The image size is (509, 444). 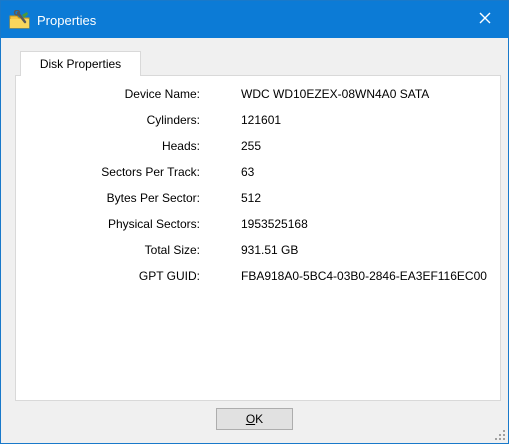 I want to click on property-row-device-name: Device Name: WDC WD10EZEX-08WN4A0 SATA, so click(x=258, y=94).